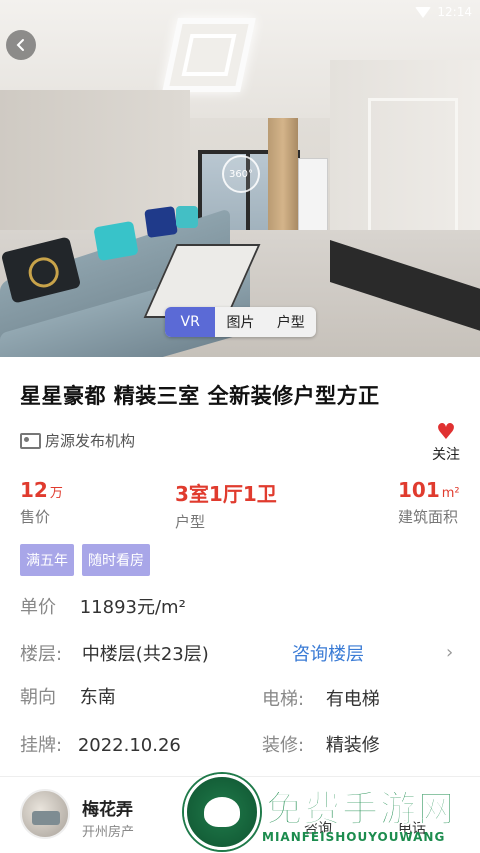  What do you see at coordinates (321, 698) in the screenshot?
I see `elevator-row: 电梯: 有电梯` at bounding box center [321, 698].